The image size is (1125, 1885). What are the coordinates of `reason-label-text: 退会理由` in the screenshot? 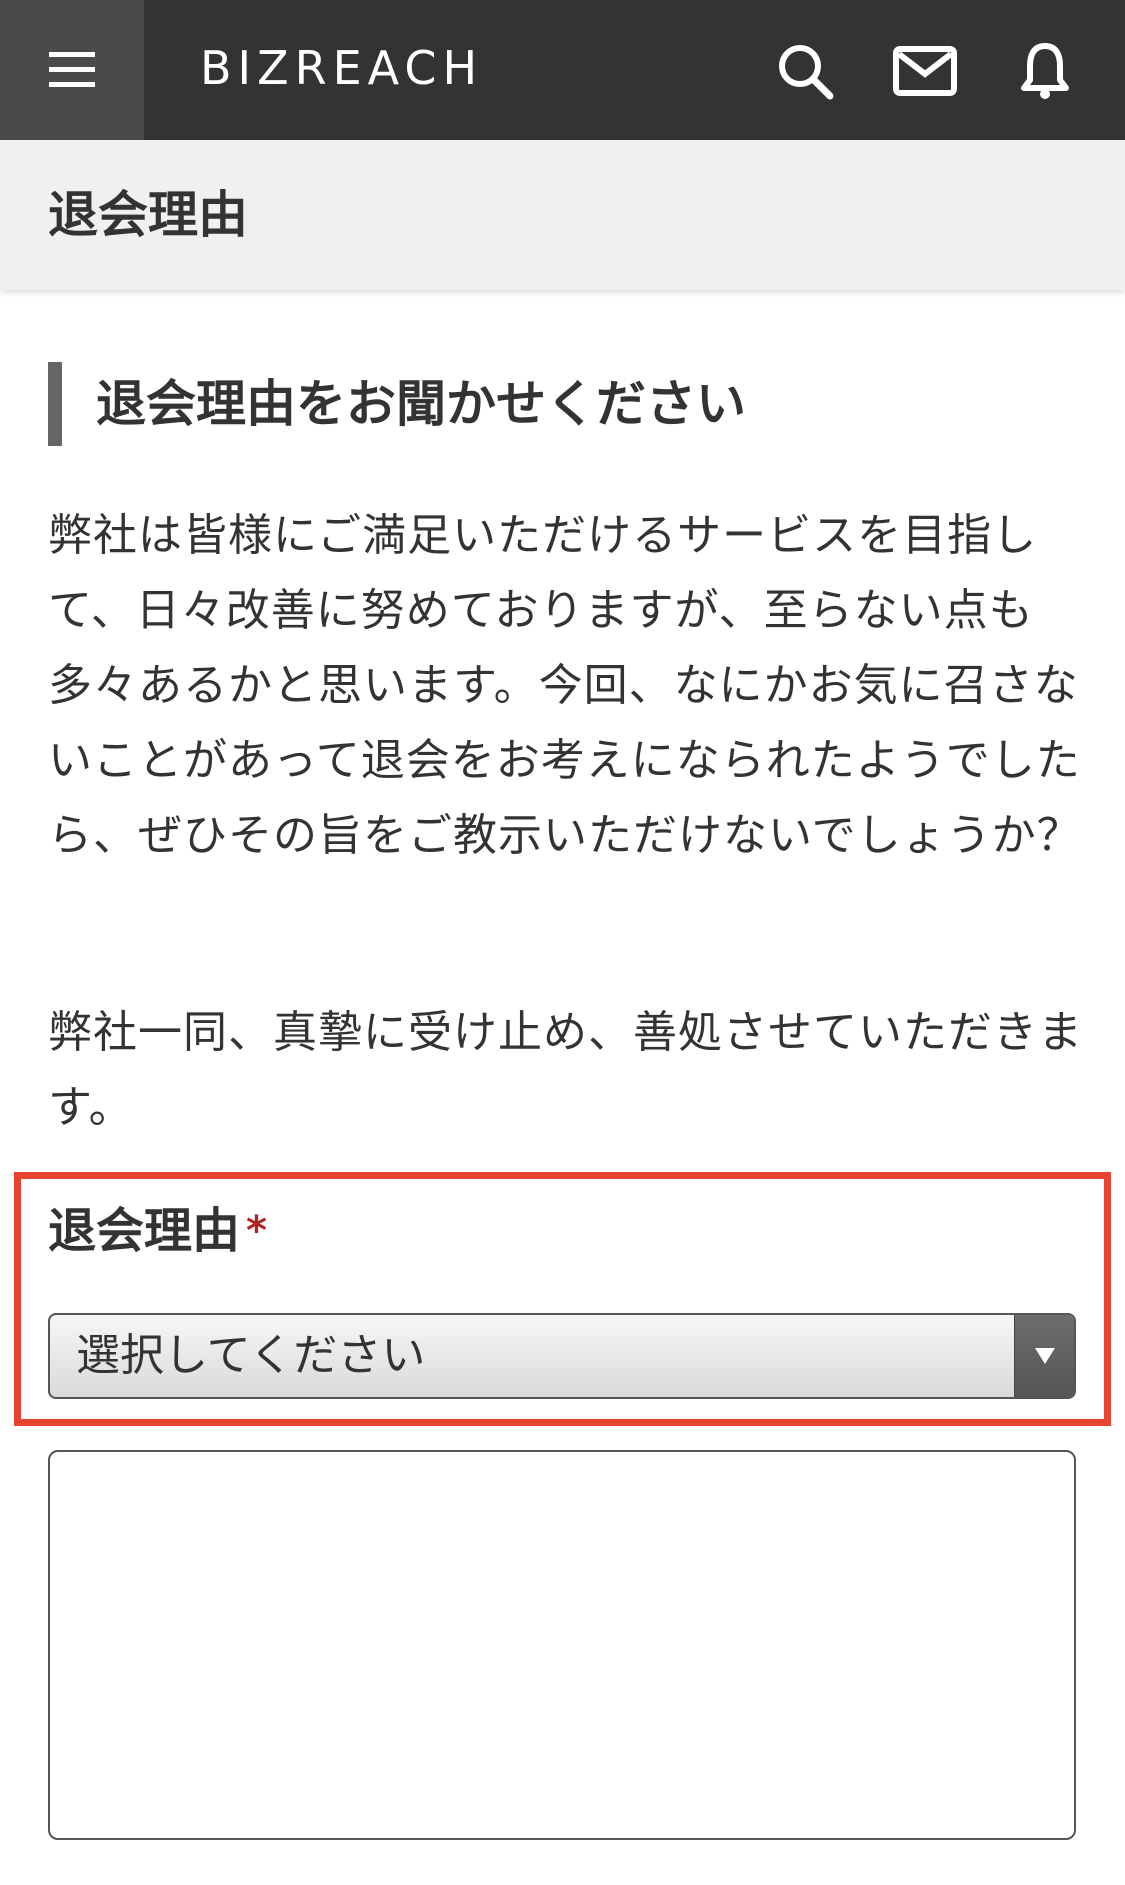 It's located at (144, 1231).